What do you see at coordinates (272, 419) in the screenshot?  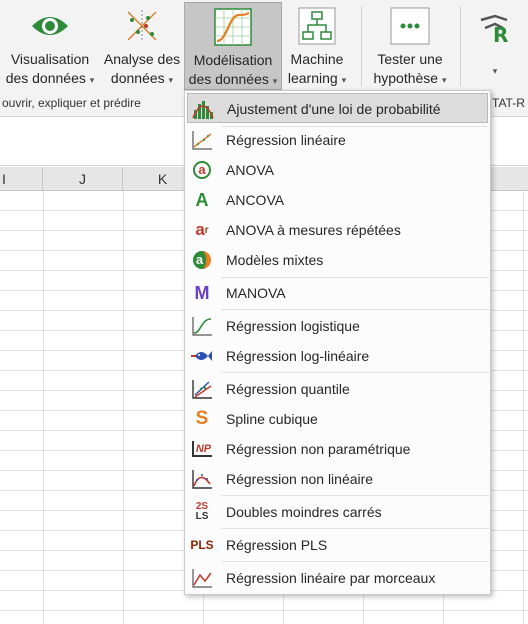 I see `menu-item-label: Spline cubique` at bounding box center [272, 419].